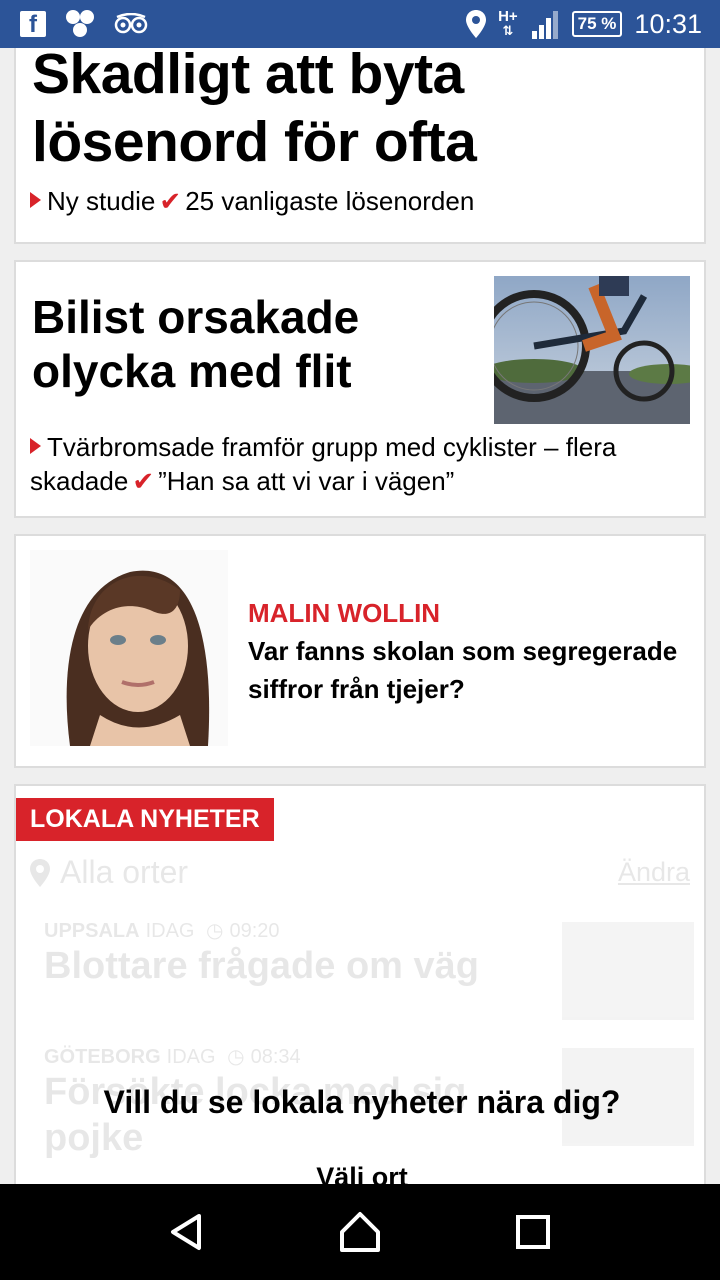  Describe the element at coordinates (544, 25) in the screenshot. I see `signal-icon` at that location.